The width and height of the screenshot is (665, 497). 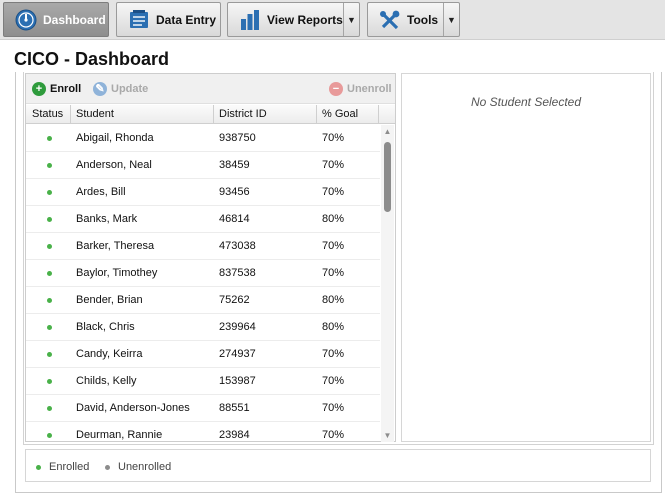 What do you see at coordinates (203, 246) in the screenshot?
I see `table-row: Barker, Theresa 473038 70%` at bounding box center [203, 246].